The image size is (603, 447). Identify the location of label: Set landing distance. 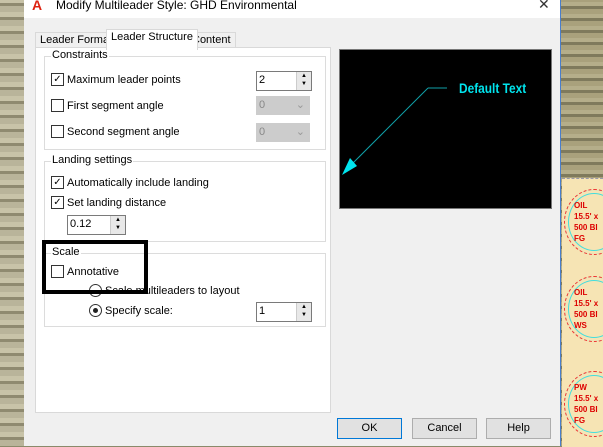
(117, 202).